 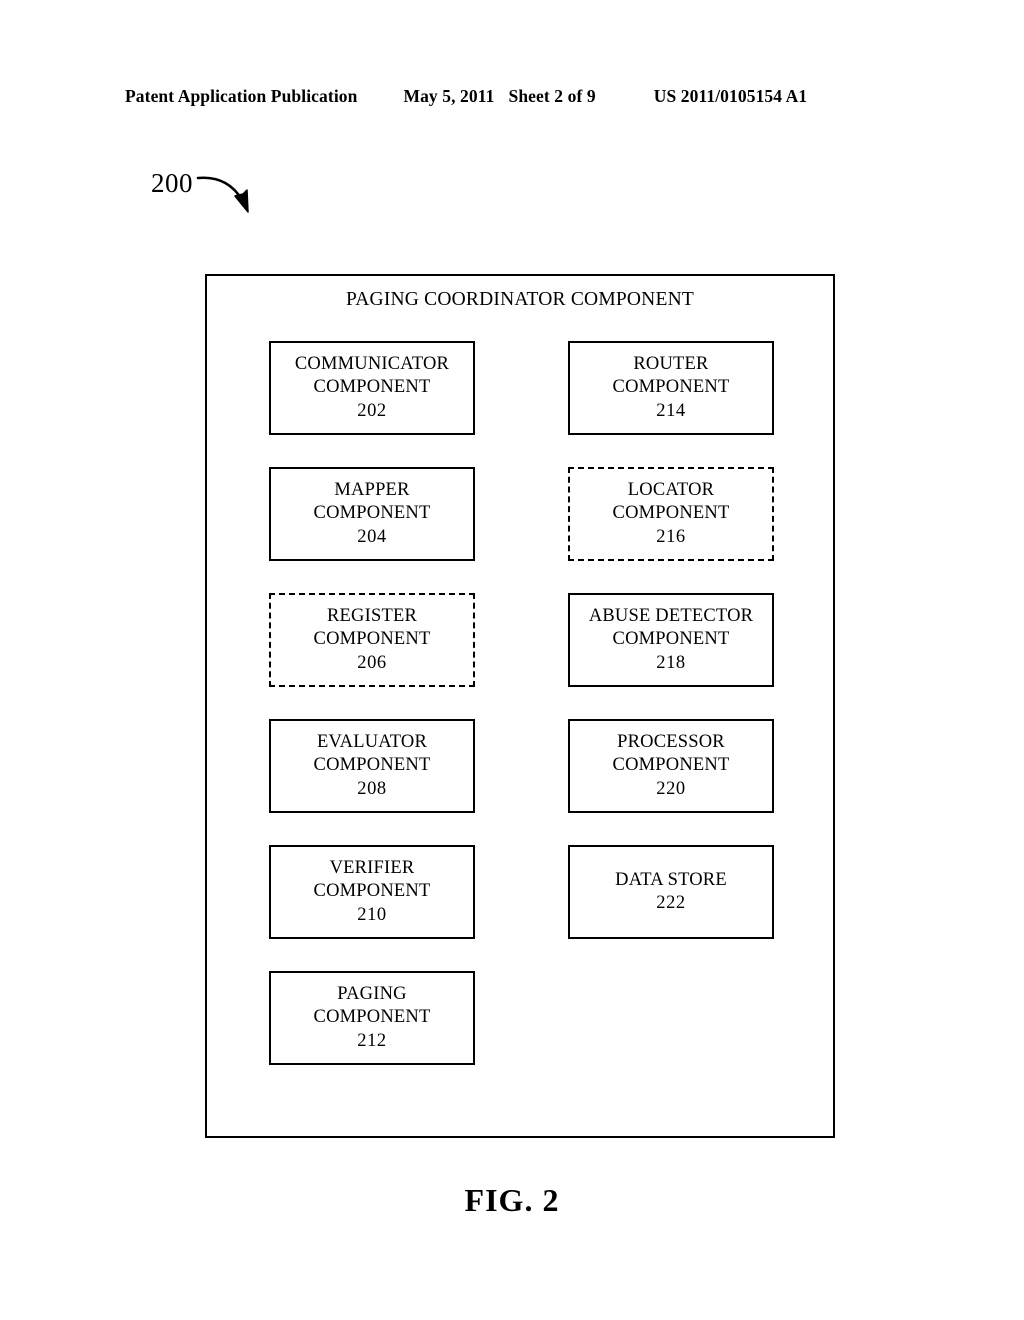 I want to click on component-numeral: 202, so click(x=372, y=410).